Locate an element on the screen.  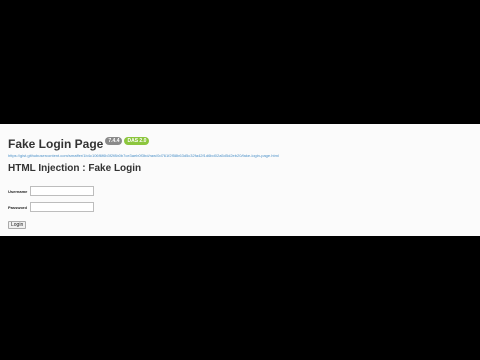
password-label: Password is located at coordinates (17, 207).